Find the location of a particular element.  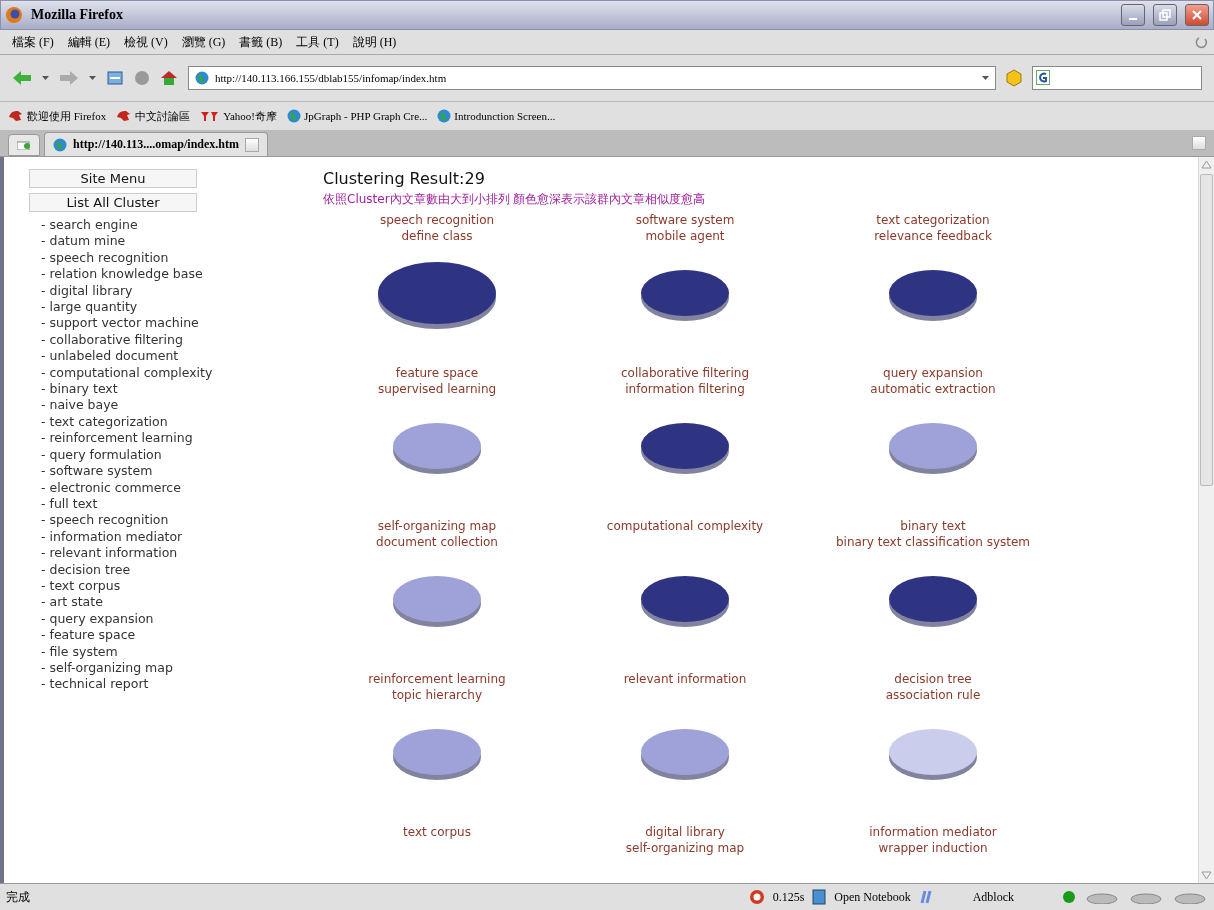

cluster-label: digital library is located at coordinates (685, 832).